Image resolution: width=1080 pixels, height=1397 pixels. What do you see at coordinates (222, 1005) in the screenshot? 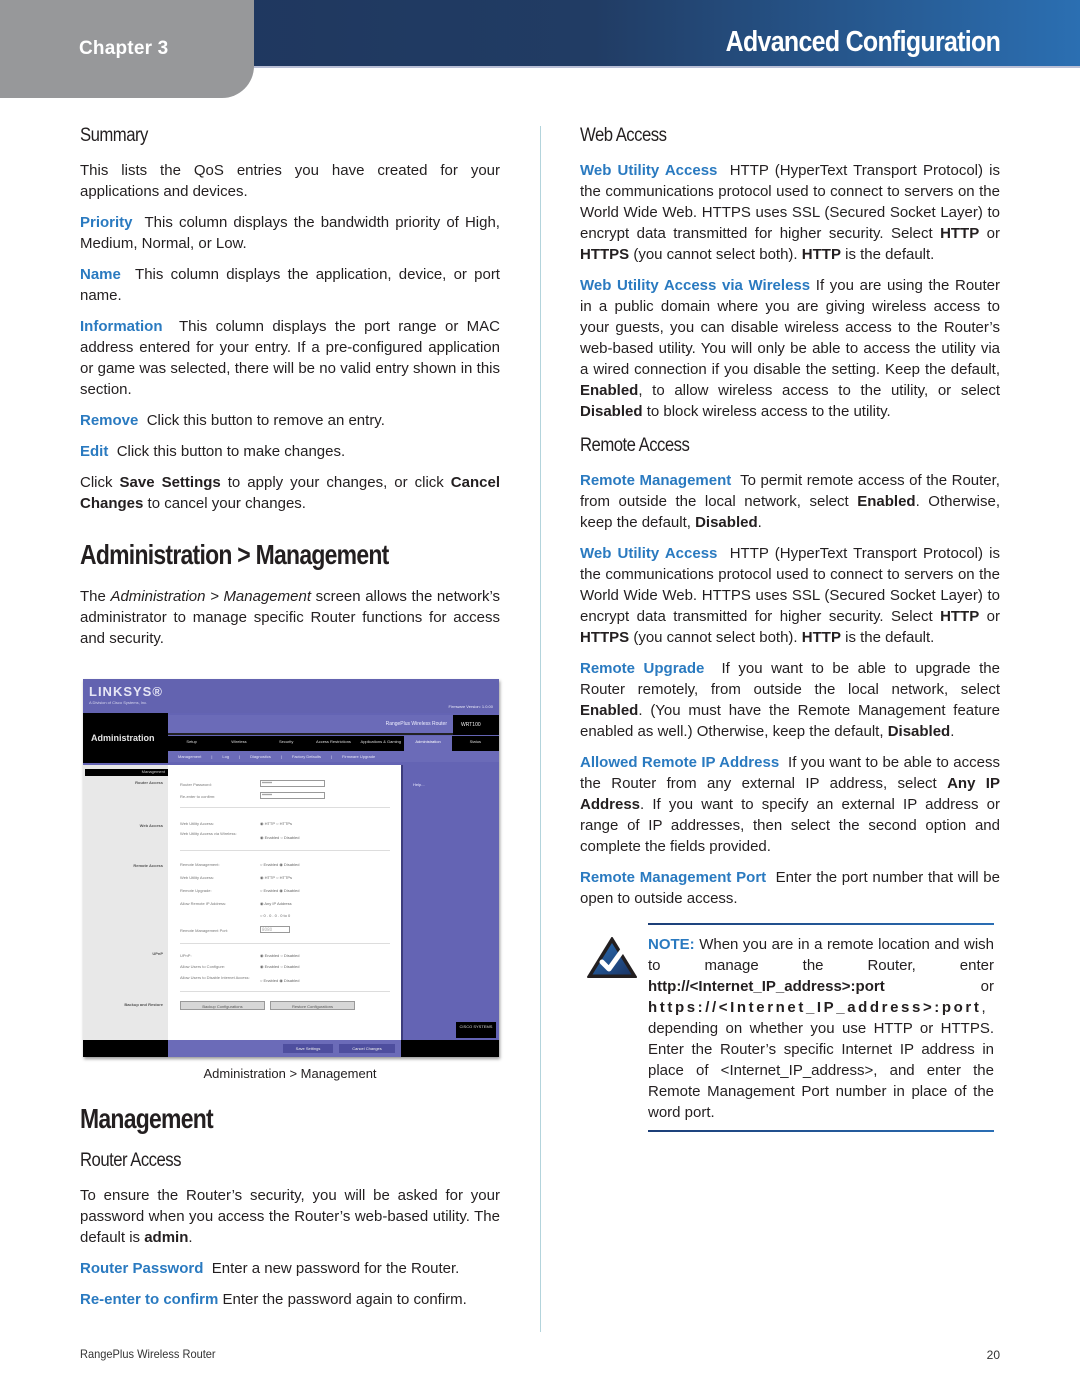
I see `backup-configurations-button: Backup Configurations` at bounding box center [222, 1005].